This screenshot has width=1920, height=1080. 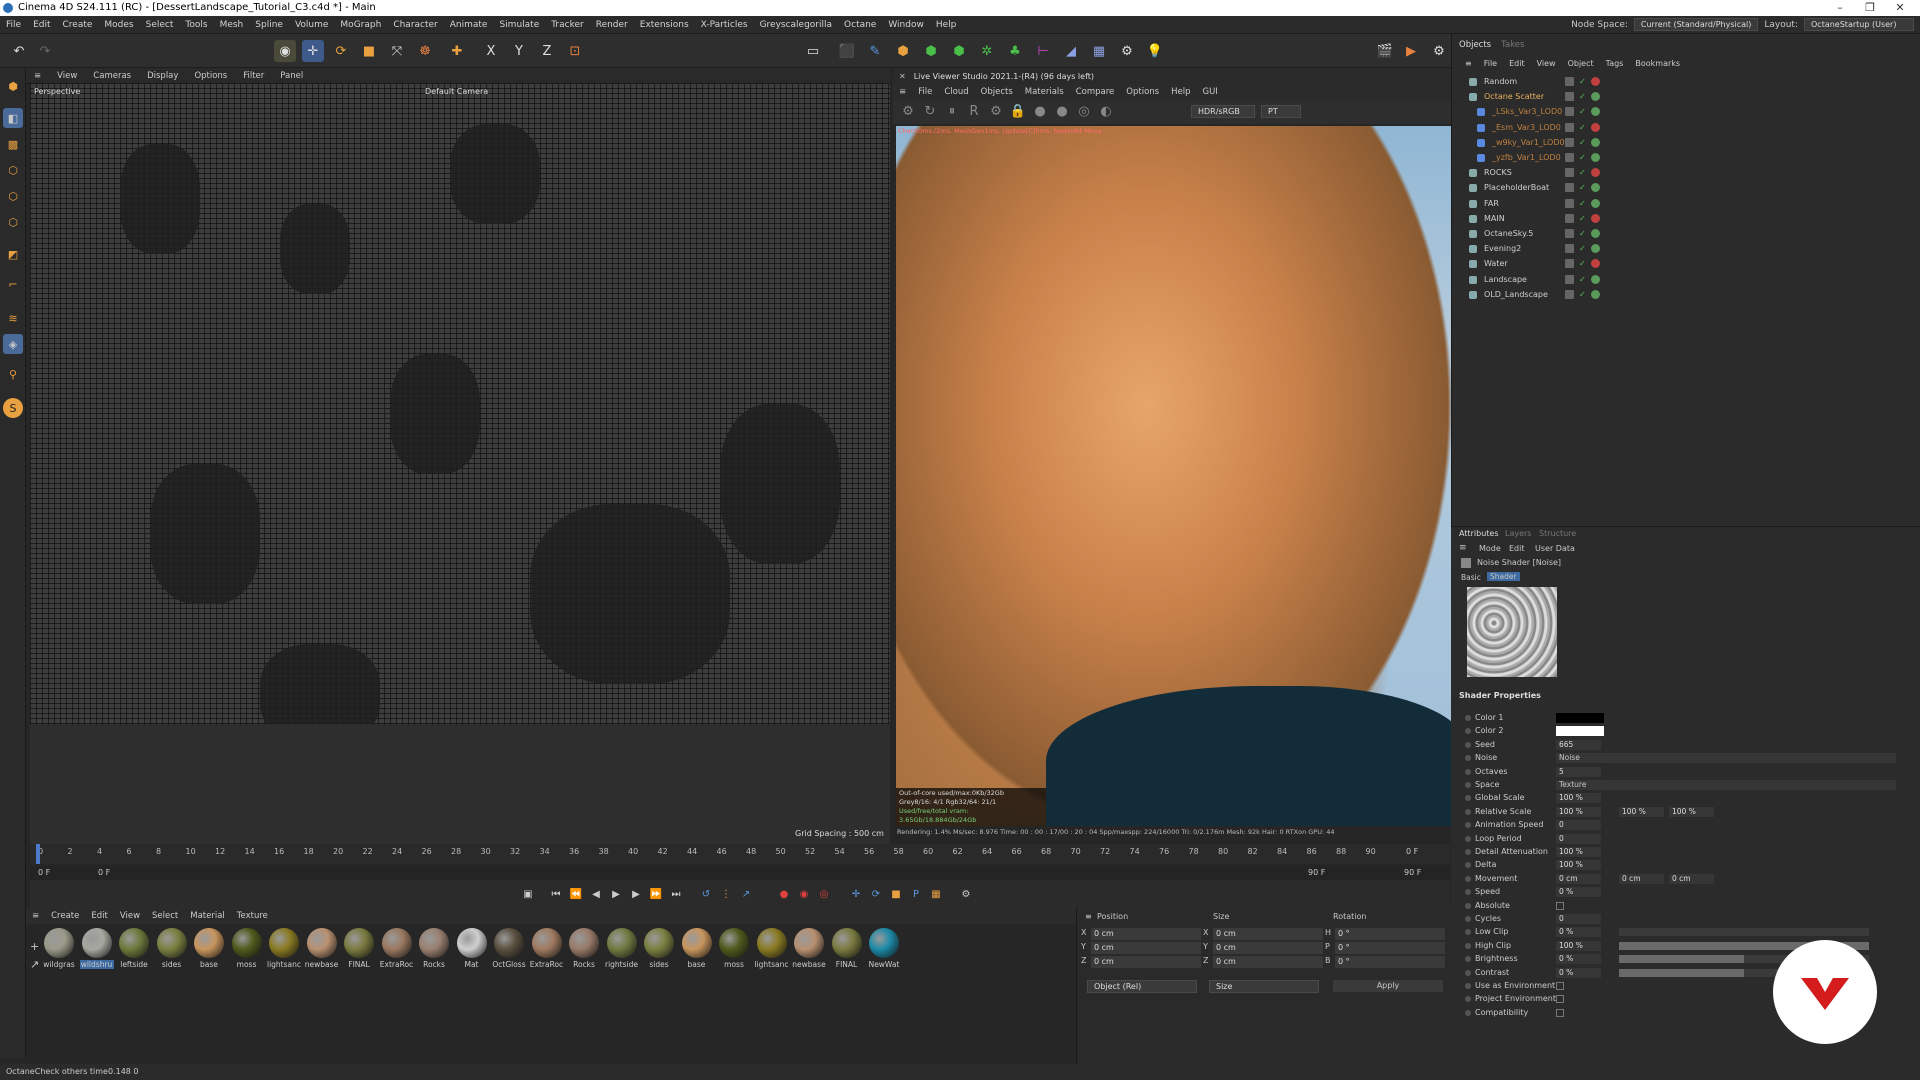 What do you see at coordinates (1411, 51) in the screenshot?
I see `render-icon: ▶` at bounding box center [1411, 51].